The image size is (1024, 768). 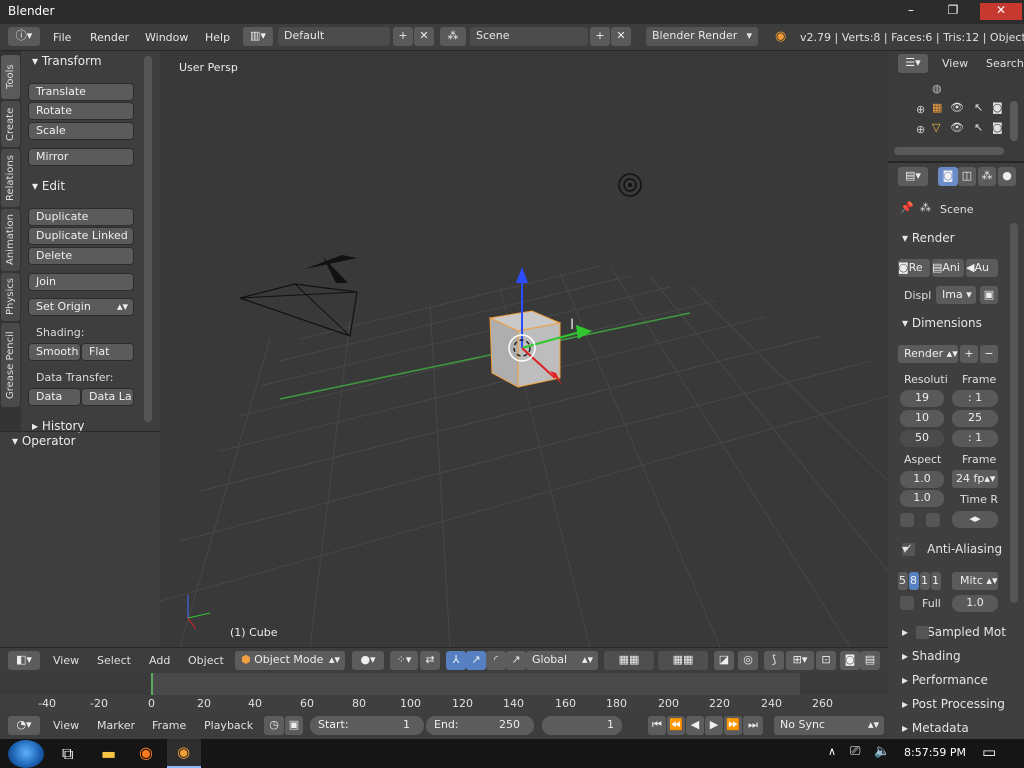 What do you see at coordinates (922, 498) in the screenshot?
I see `aspect-y-field: 1.0` at bounding box center [922, 498].